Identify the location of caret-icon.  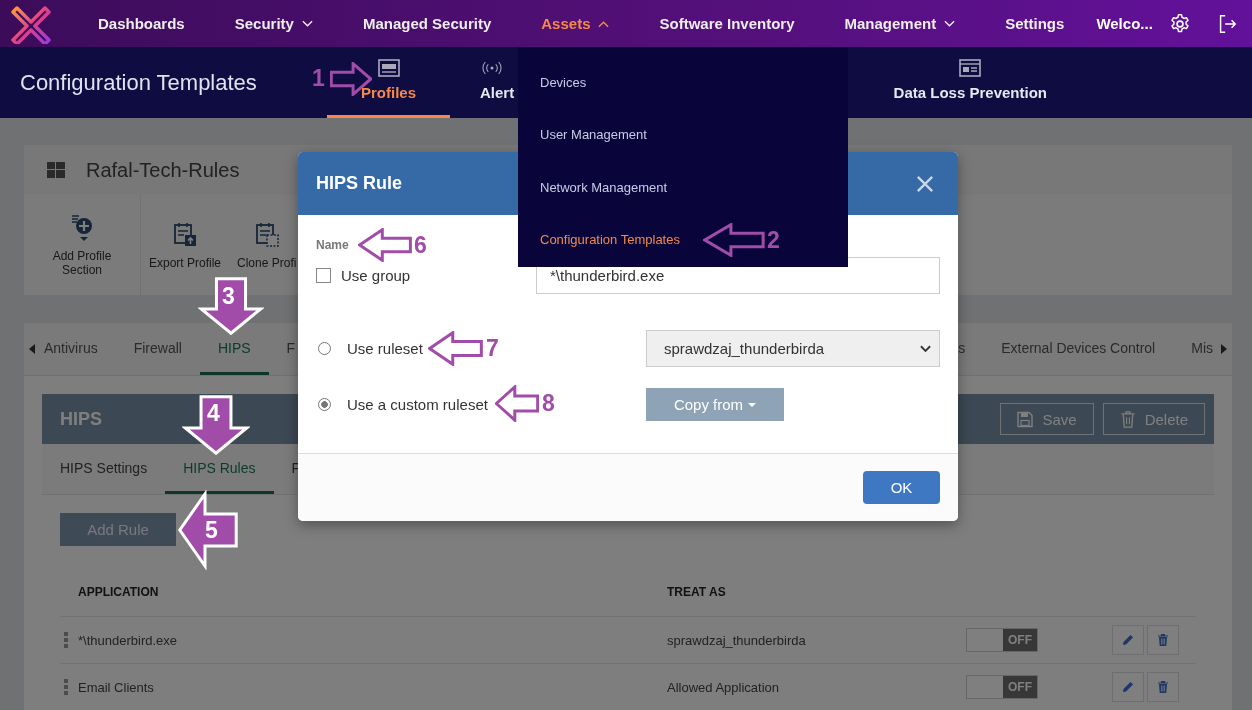
(752, 404).